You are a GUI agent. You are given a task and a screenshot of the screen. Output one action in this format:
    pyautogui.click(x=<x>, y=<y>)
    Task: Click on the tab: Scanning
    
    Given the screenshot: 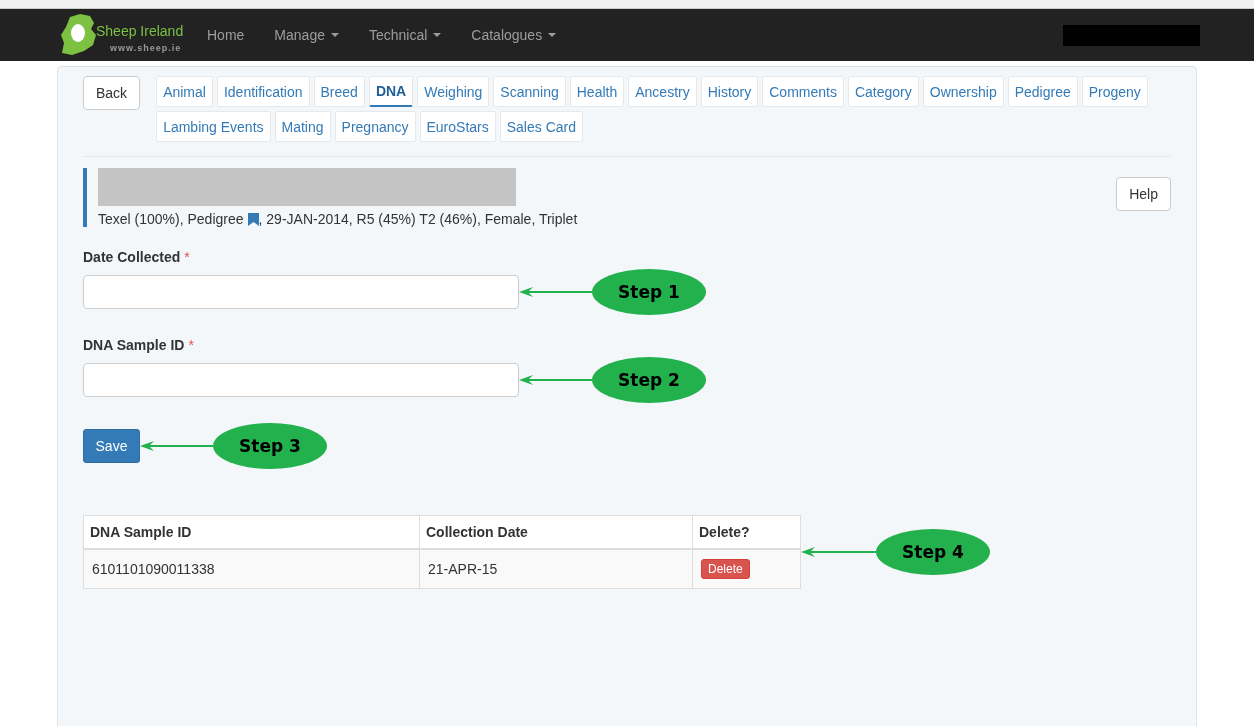 What is the action you would take?
    pyautogui.click(x=529, y=91)
    